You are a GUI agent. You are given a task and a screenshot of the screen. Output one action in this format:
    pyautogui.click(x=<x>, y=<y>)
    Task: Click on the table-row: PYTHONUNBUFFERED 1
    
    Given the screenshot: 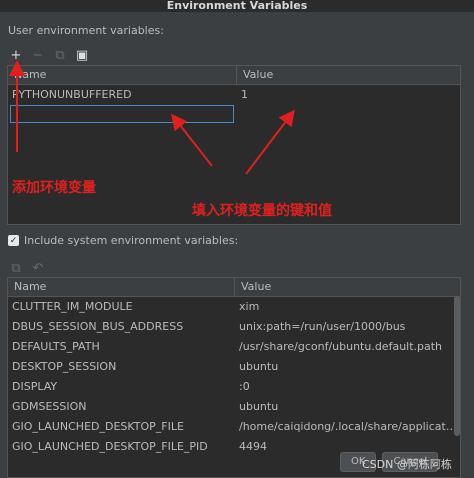 What is the action you would take?
    pyautogui.click(x=234, y=95)
    